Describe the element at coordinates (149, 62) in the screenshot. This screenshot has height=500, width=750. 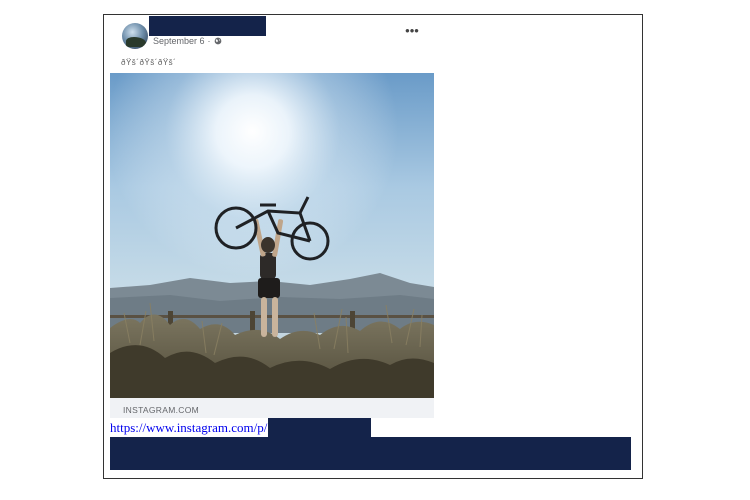
I see `post-text: ðŸš´ðŸš´ðŸš´` at that location.